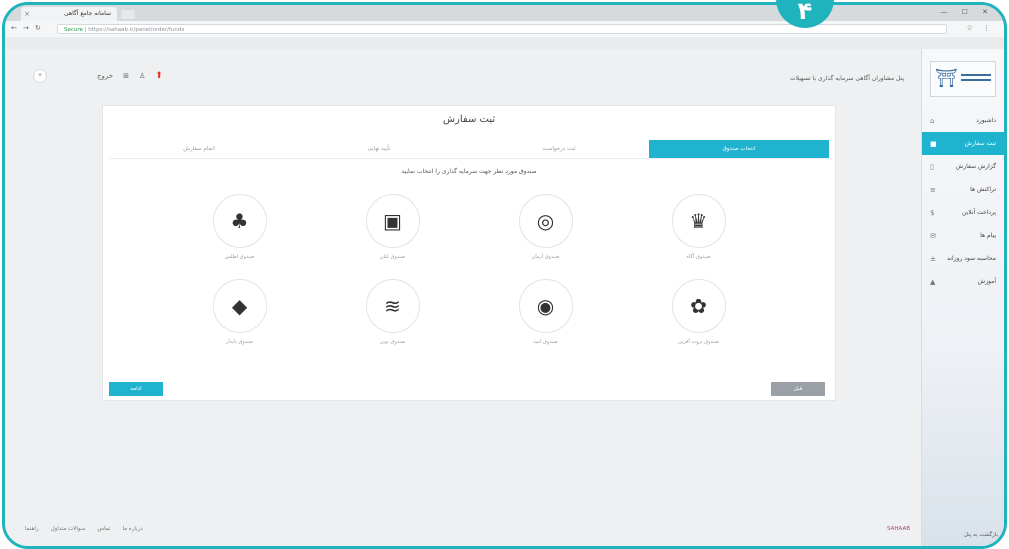  What do you see at coordinates (963, 189) in the screenshot?
I see `sidebar-item-transactions: تراکنش ها ≡` at bounding box center [963, 189].